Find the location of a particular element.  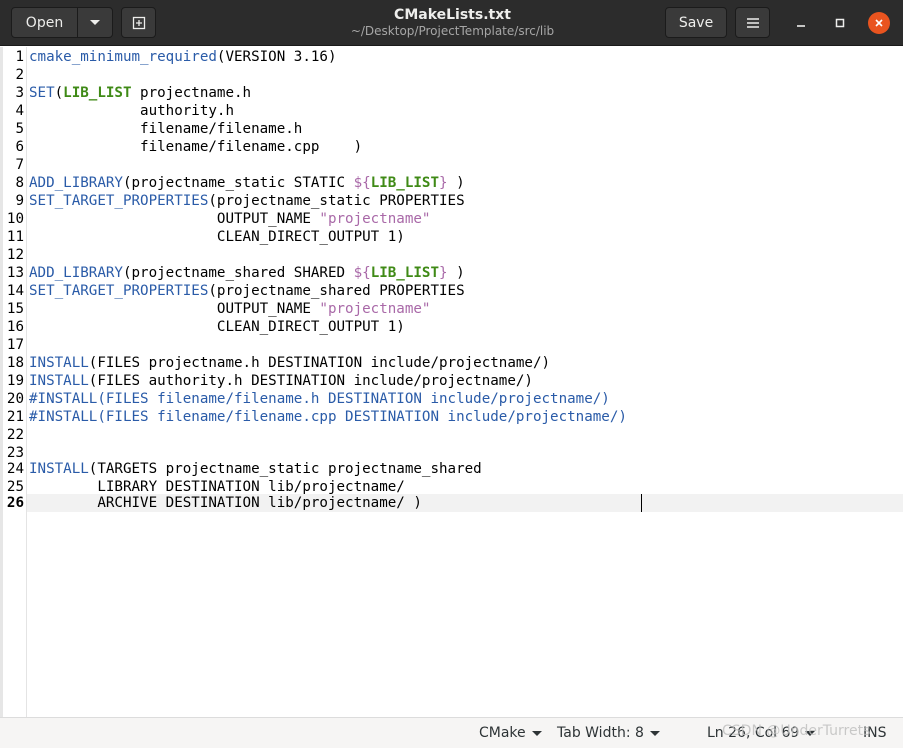

code-line: 5 filename/filename.h is located at coordinates (451, 129).